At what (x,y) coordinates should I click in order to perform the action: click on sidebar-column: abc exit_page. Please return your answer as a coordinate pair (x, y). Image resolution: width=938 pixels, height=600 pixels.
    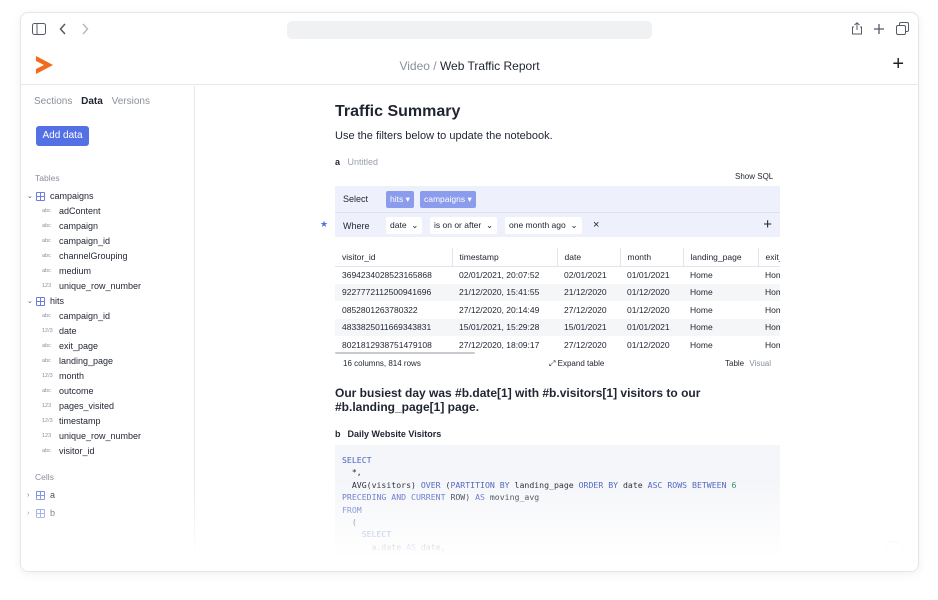
    Looking at the image, I should click on (108, 346).